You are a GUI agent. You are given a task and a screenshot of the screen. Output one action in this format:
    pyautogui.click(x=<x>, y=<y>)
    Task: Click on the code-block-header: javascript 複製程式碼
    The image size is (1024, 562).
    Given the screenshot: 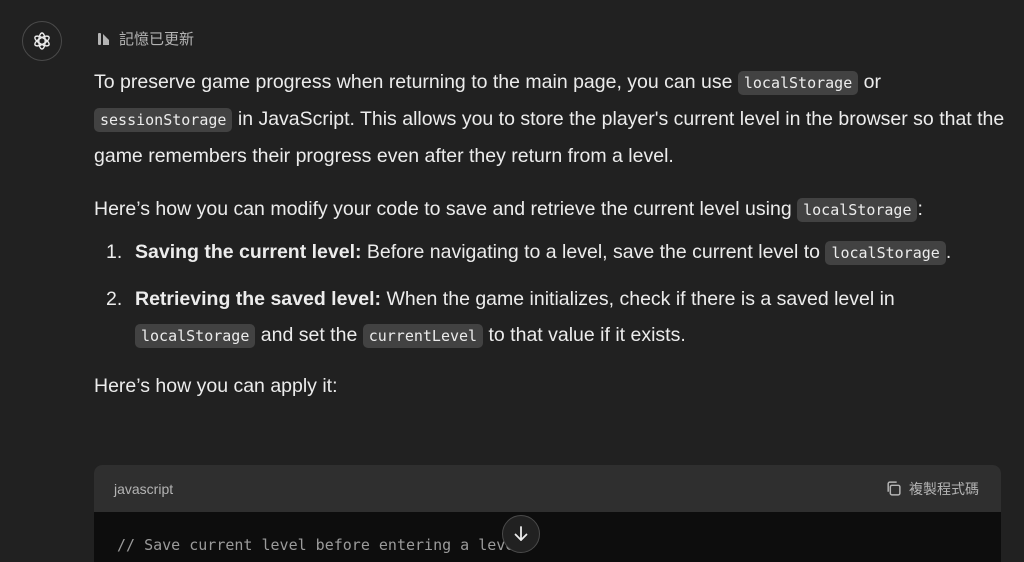 What is the action you would take?
    pyautogui.click(x=547, y=488)
    